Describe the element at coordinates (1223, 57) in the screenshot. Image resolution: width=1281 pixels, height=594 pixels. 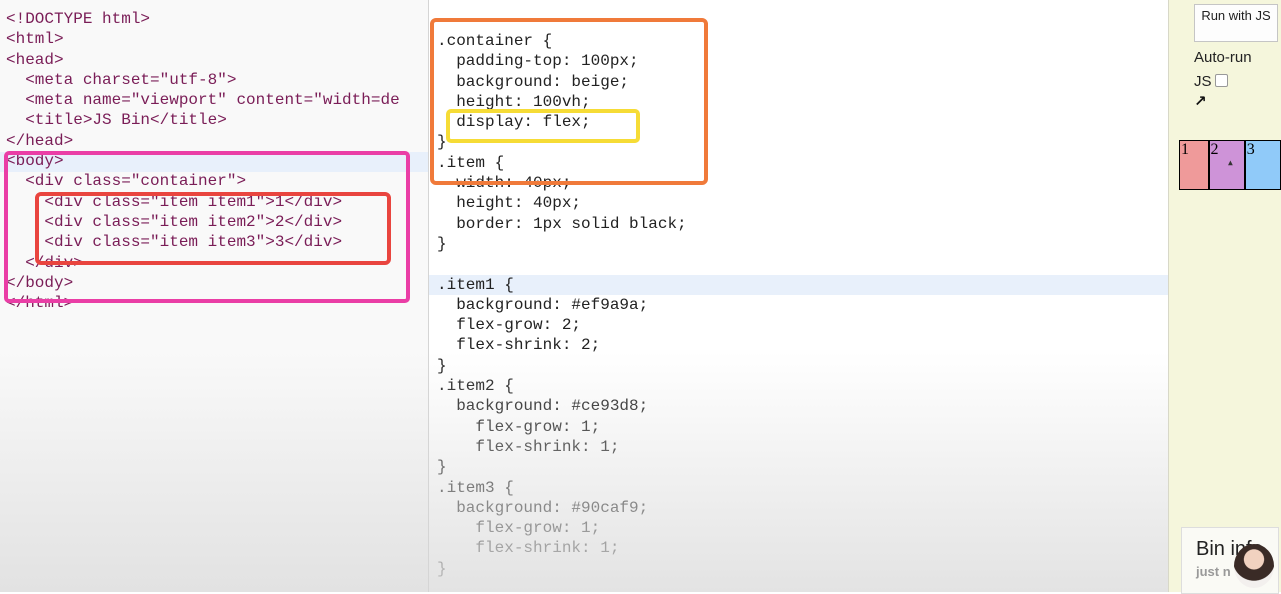
I see `autorun-label: Auto-run` at that location.